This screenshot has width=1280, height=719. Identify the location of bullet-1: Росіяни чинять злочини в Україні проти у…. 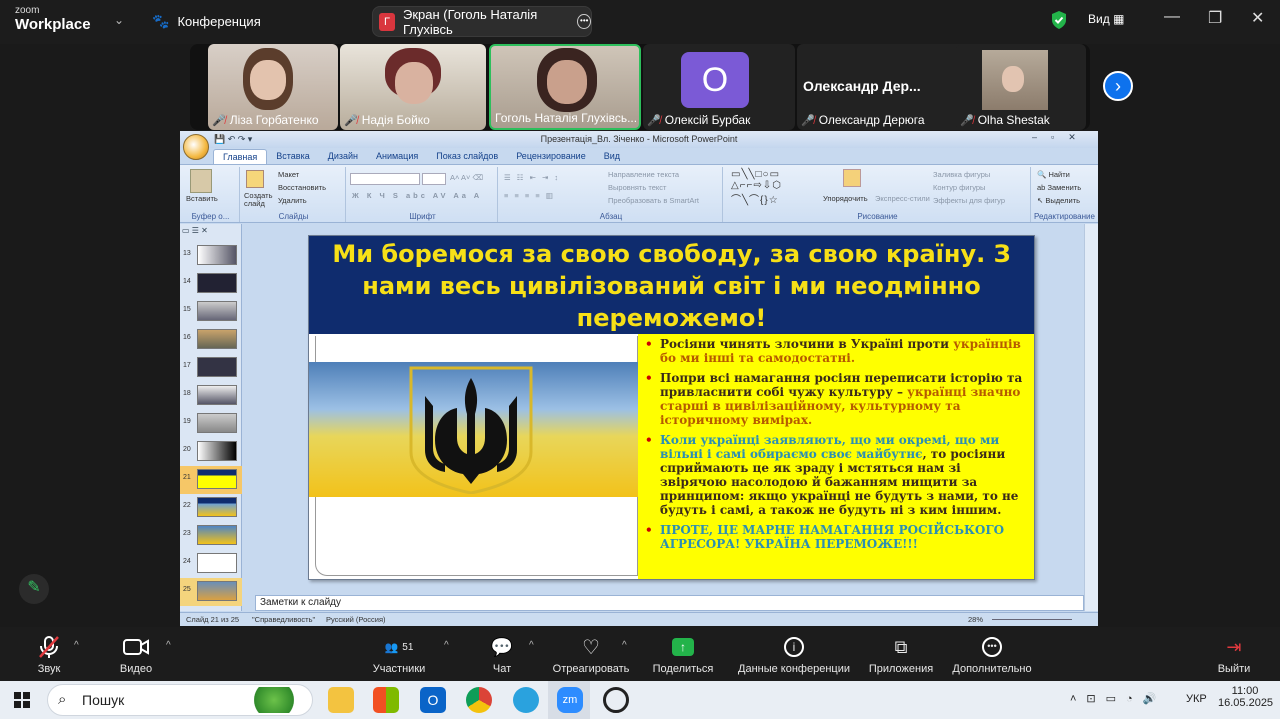
(835, 351).